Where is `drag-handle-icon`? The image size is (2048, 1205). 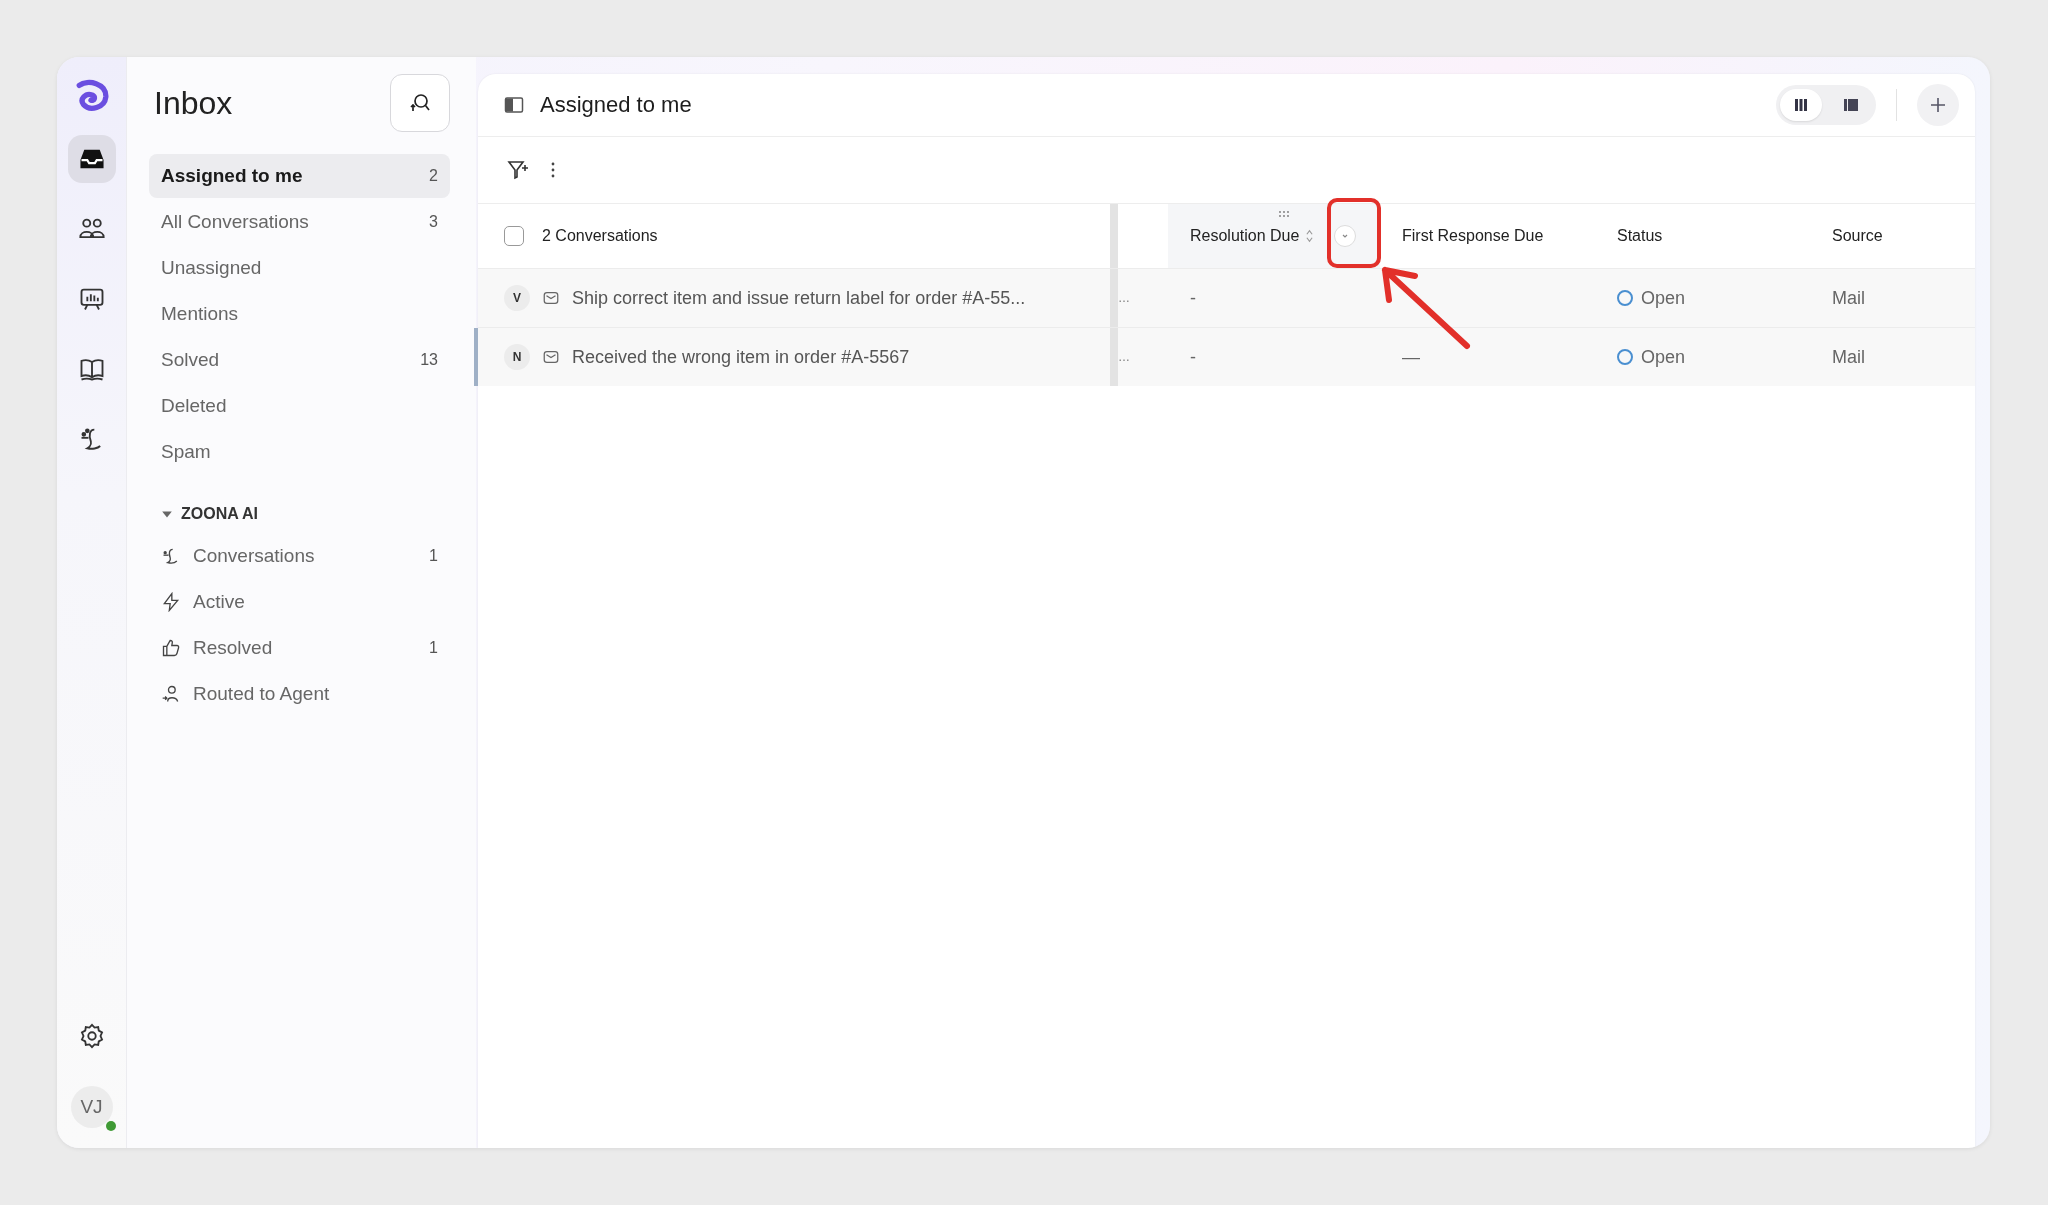 drag-handle-icon is located at coordinates (1284, 214).